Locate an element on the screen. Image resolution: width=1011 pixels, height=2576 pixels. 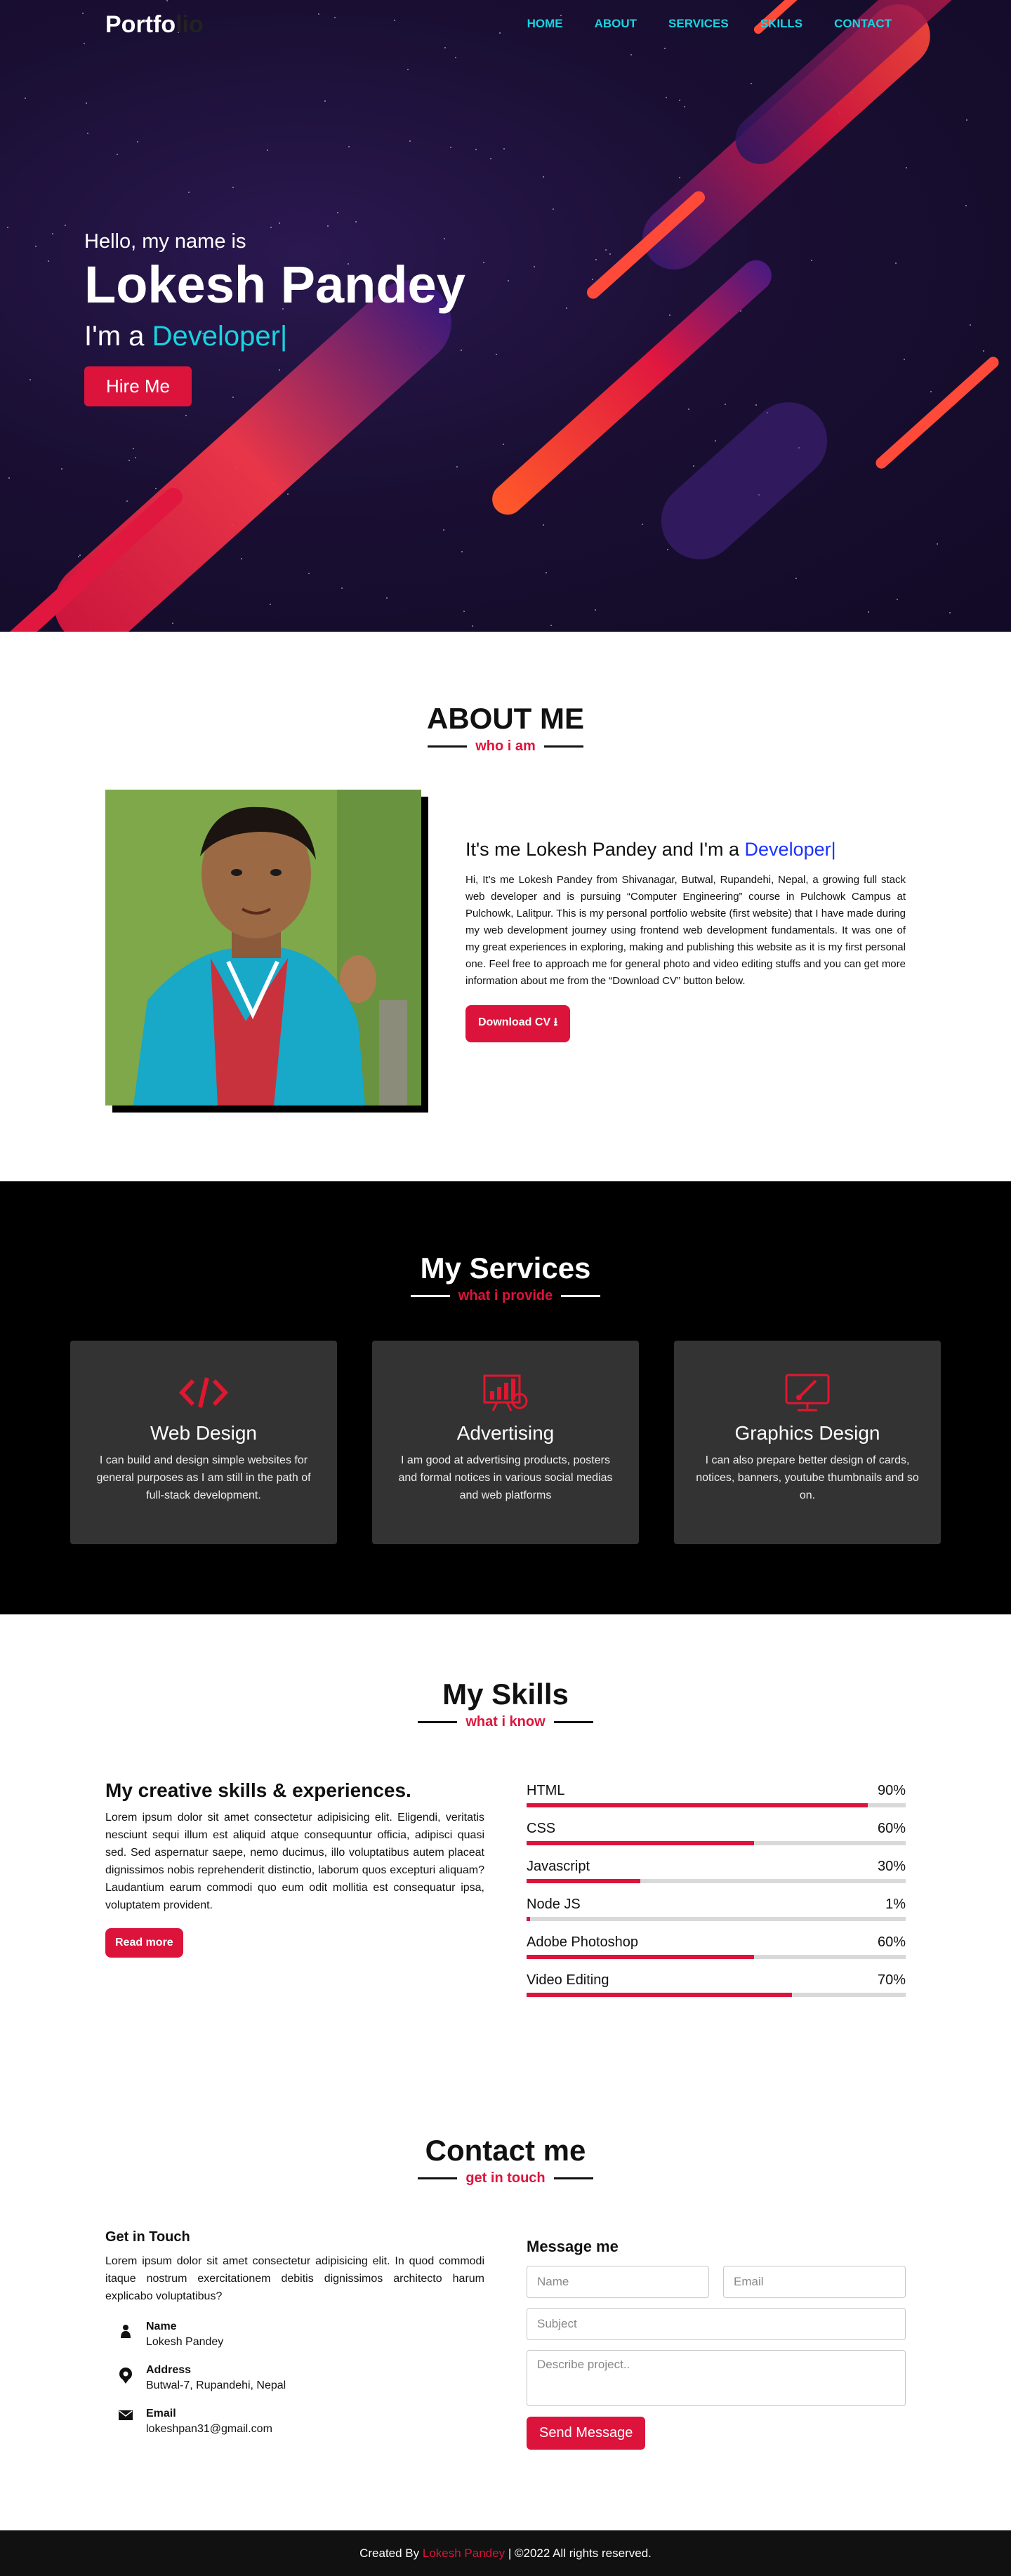
service-title: Advertising is located at coordinates (505, 1433).